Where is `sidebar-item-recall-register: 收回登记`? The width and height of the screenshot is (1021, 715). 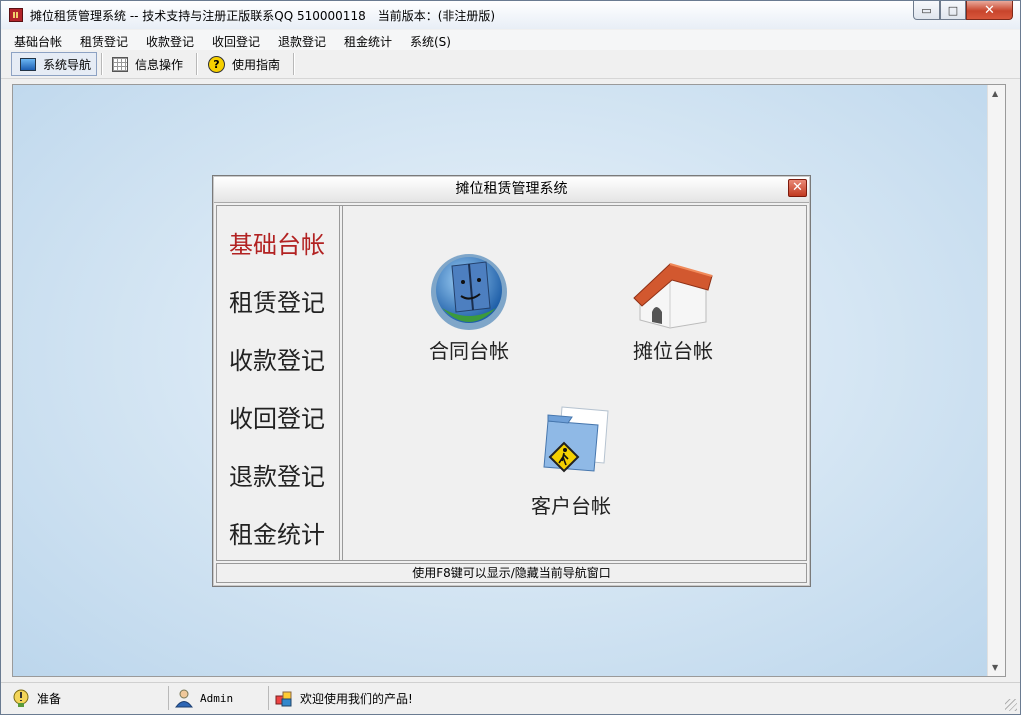 sidebar-item-recall-register: 收回登记 is located at coordinates (277, 416).